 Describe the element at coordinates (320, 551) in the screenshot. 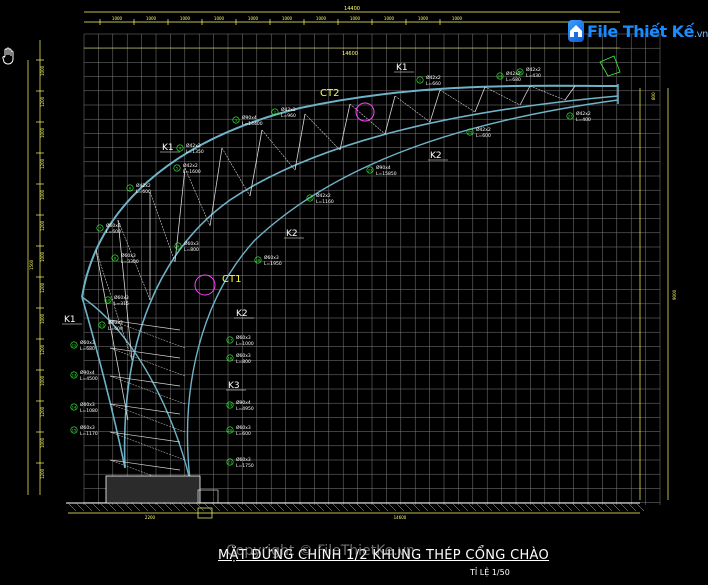

I see `copyright-watermark: Copyright © FileThietKe.vn` at that location.